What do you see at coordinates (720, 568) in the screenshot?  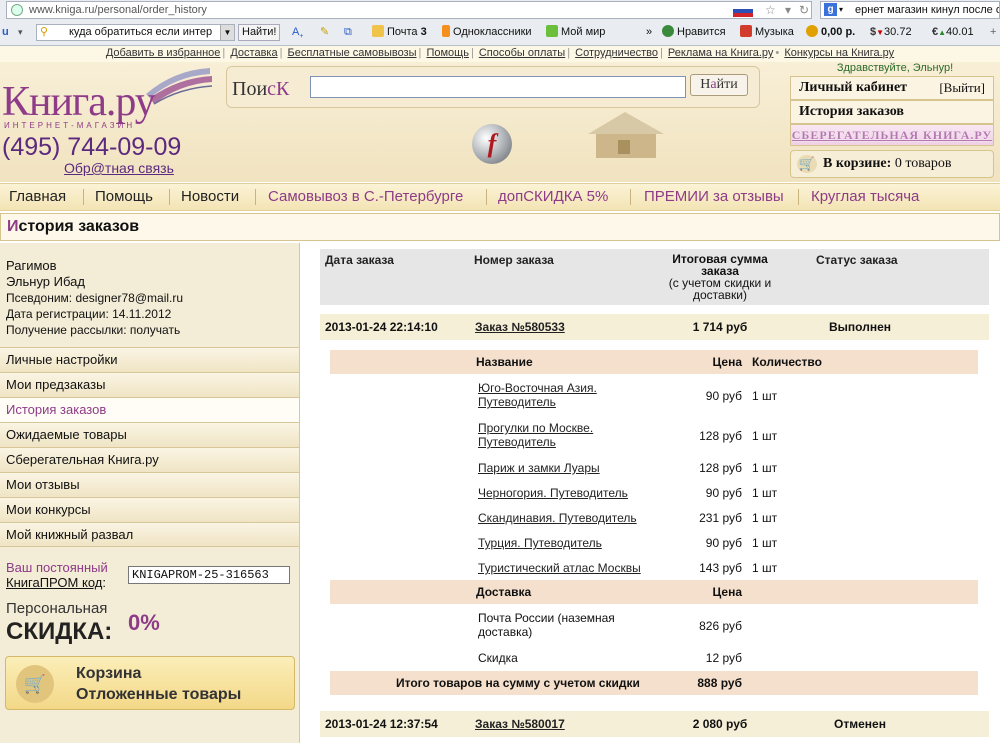 I see `item-price: 143 руб` at bounding box center [720, 568].